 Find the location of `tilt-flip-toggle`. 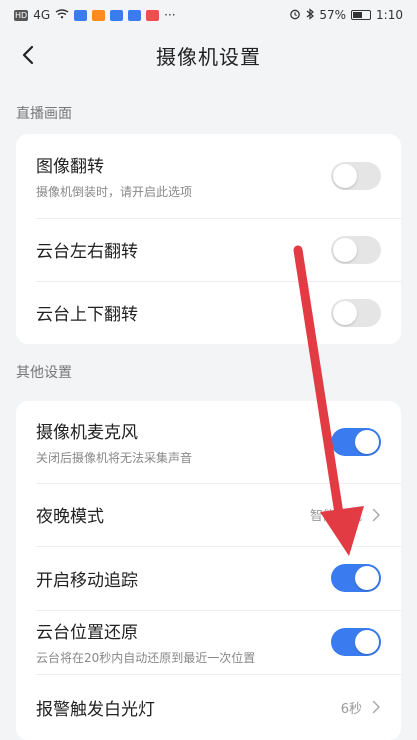

tilt-flip-toggle is located at coordinates (356, 312).